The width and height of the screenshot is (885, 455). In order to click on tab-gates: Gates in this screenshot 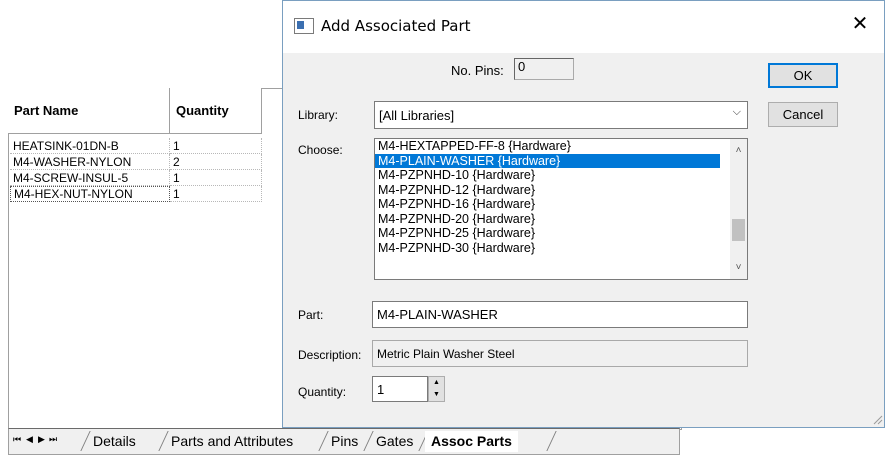, I will do `click(394, 441)`.